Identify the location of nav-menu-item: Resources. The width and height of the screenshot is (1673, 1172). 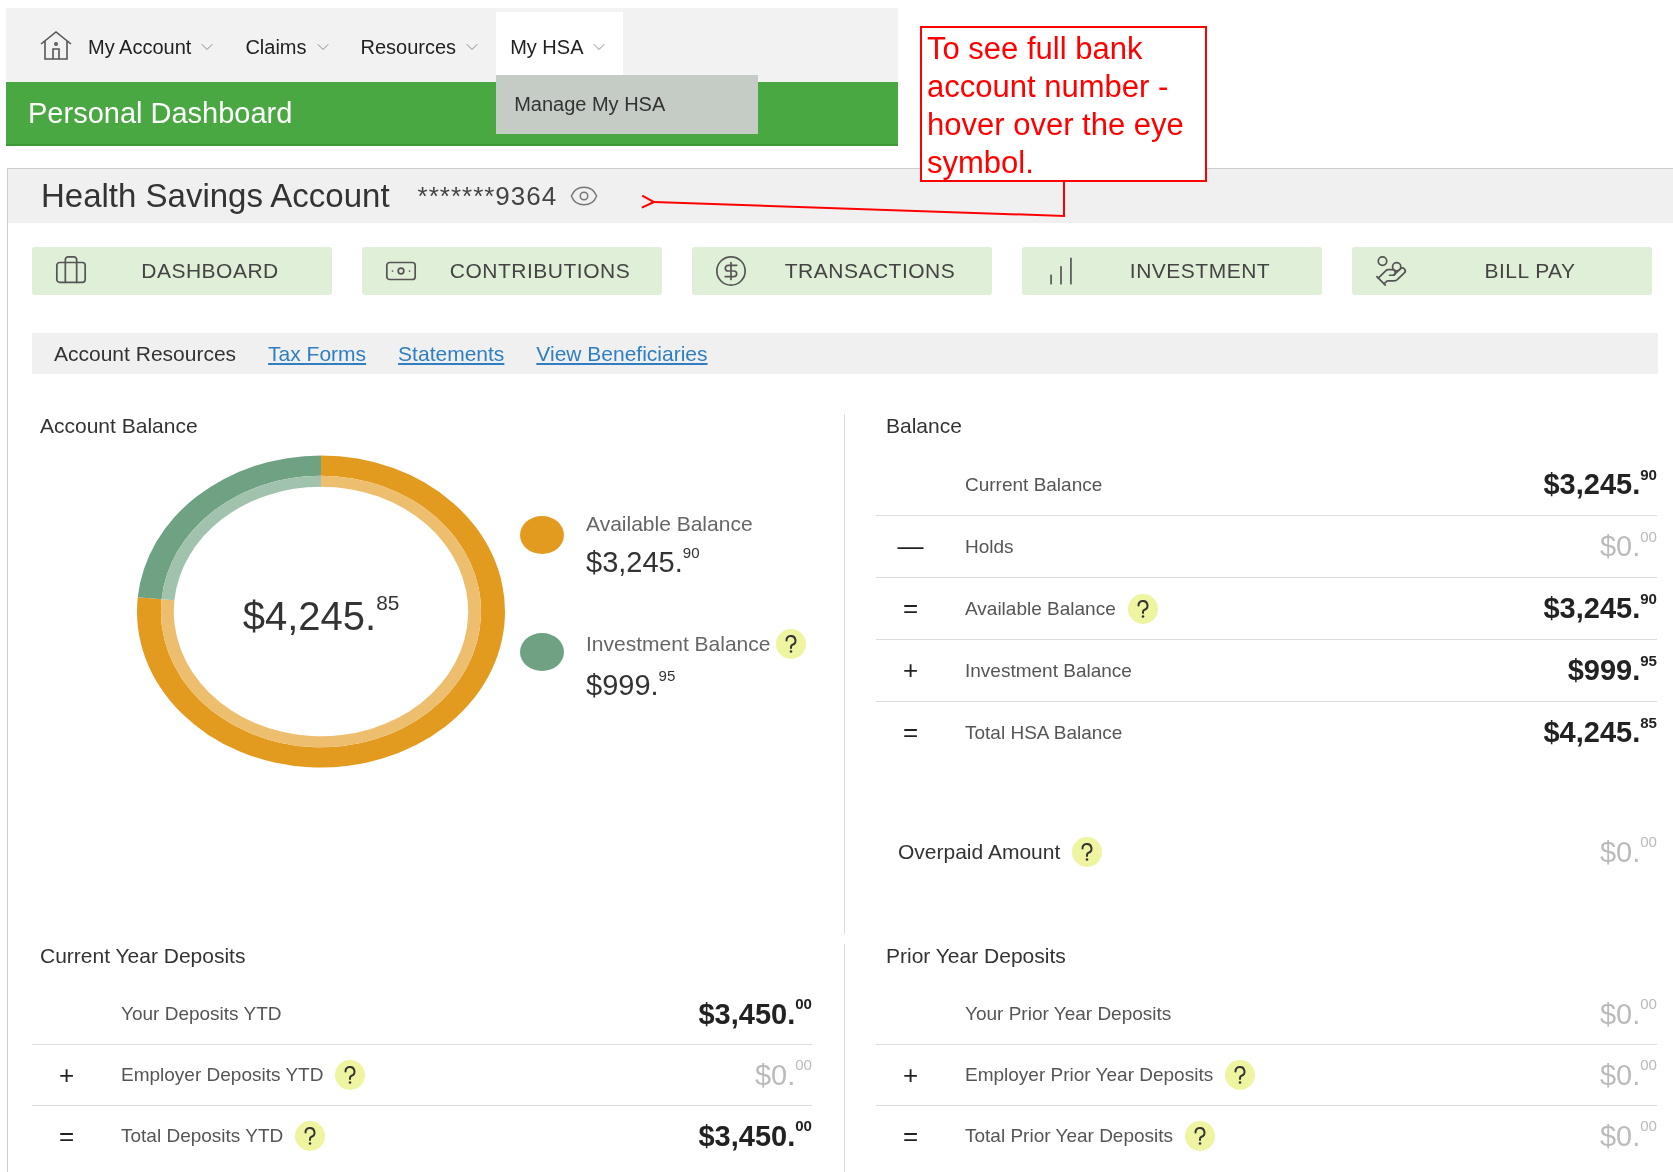
(421, 47).